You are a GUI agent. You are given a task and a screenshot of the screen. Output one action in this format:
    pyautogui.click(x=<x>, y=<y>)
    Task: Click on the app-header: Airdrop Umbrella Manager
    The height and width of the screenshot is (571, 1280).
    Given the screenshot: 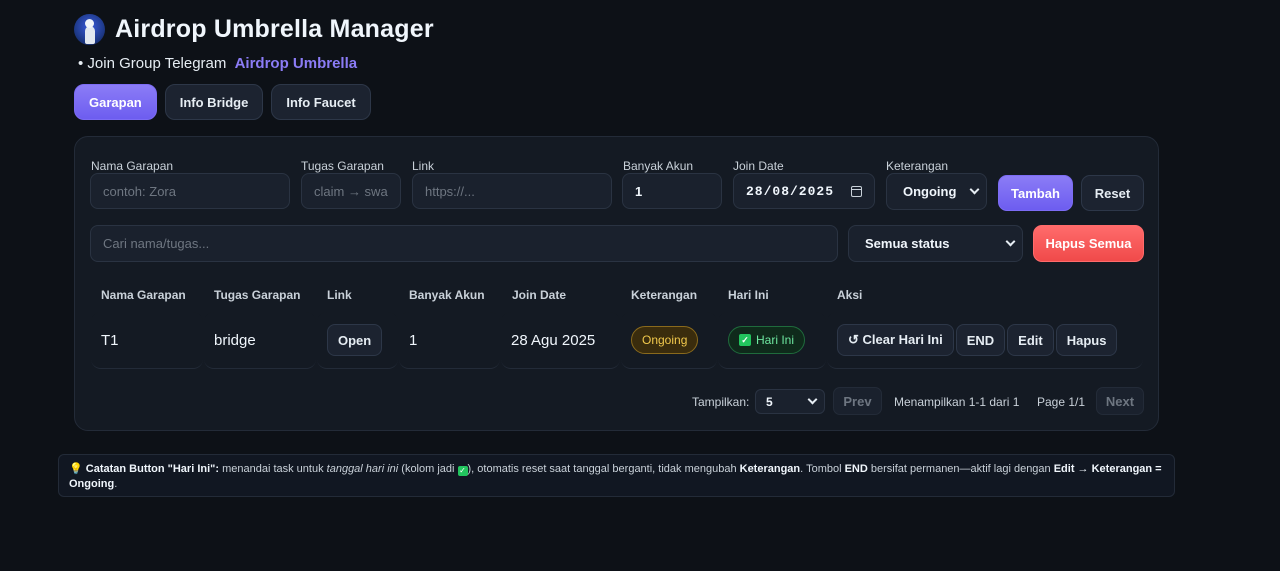 What is the action you would take?
    pyautogui.click(x=254, y=29)
    